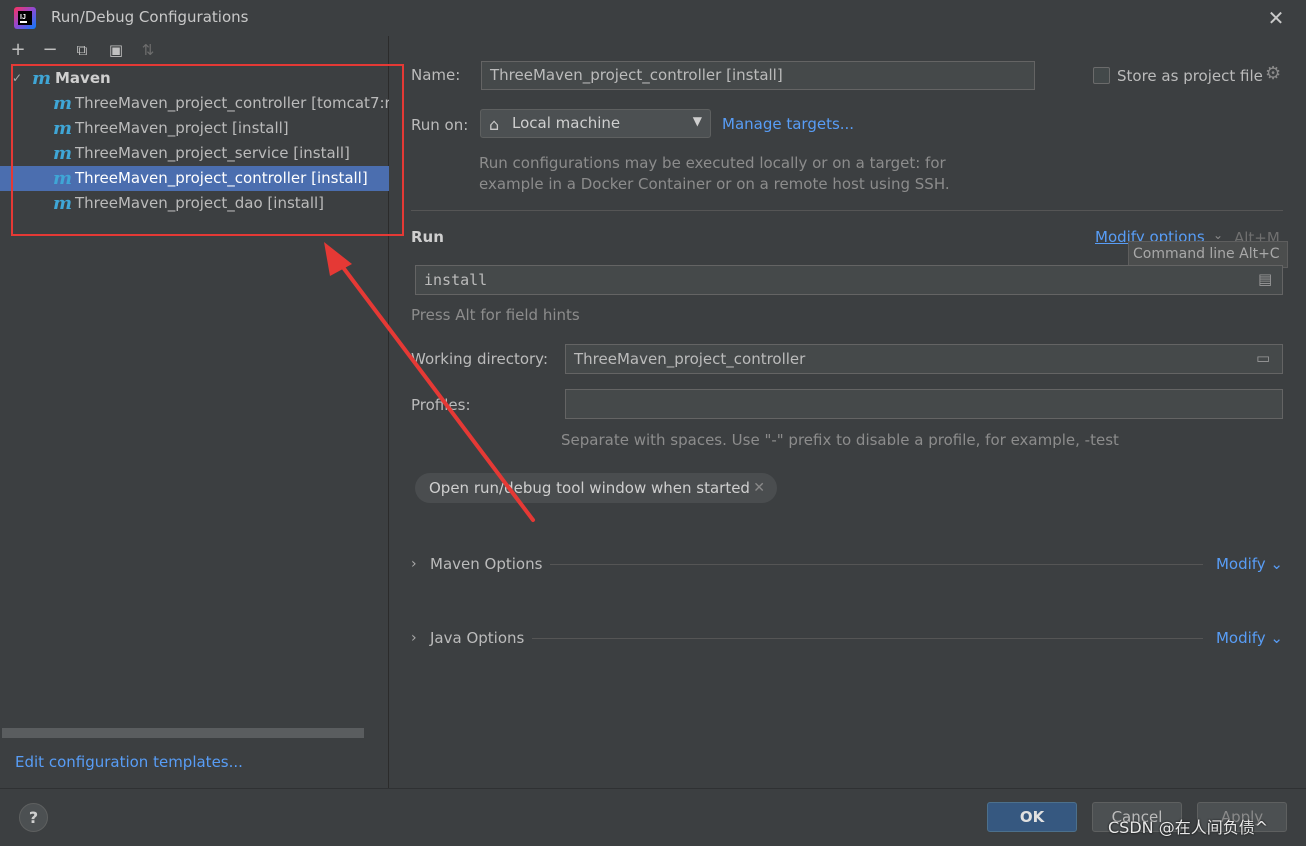 The image size is (1306, 846). What do you see at coordinates (1188, 827) in the screenshot?
I see `csdn-watermark: CSDN @在人间负债^` at bounding box center [1188, 827].